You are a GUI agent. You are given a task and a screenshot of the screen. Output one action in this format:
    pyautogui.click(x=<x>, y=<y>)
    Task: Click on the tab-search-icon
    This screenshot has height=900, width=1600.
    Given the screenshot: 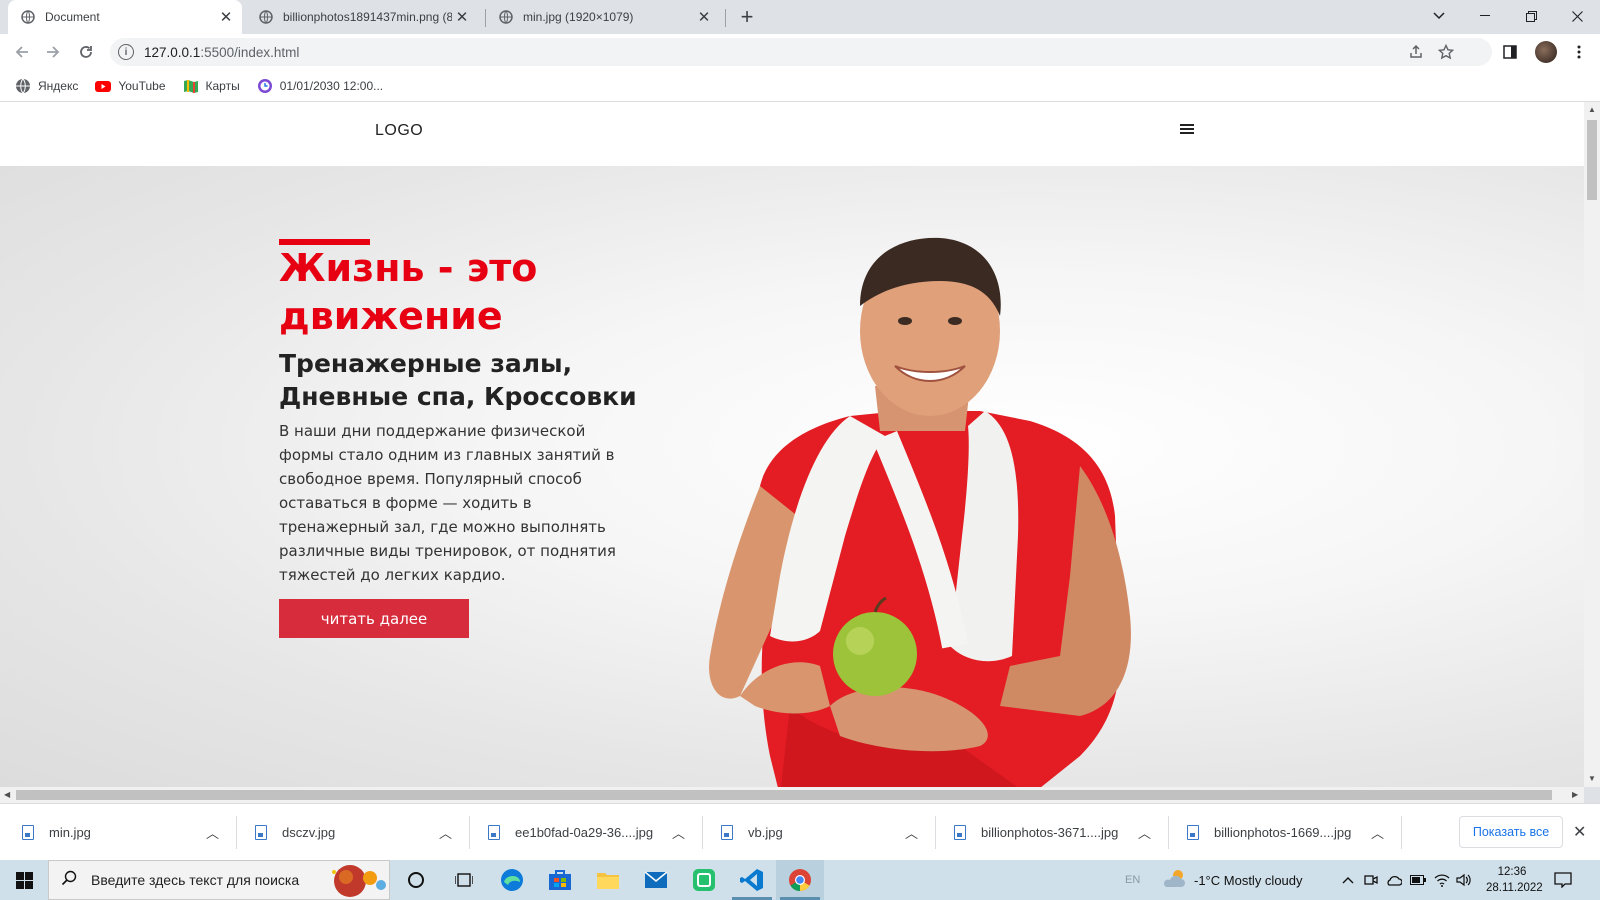 What is the action you would take?
    pyautogui.click(x=1439, y=16)
    